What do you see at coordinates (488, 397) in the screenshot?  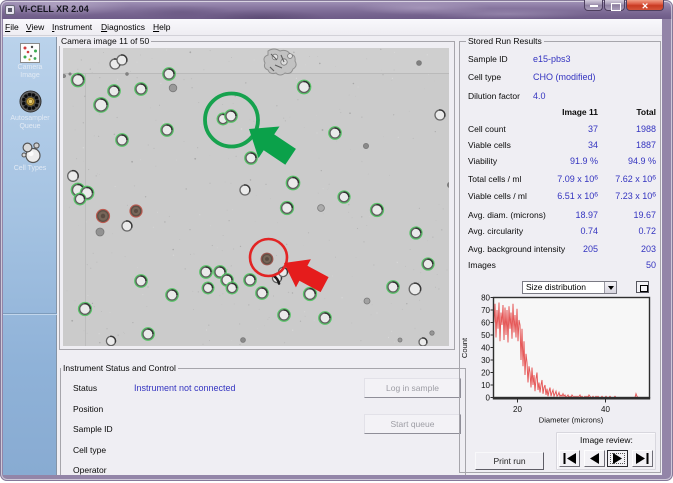 I see `svg-text: 0` at bounding box center [488, 397].